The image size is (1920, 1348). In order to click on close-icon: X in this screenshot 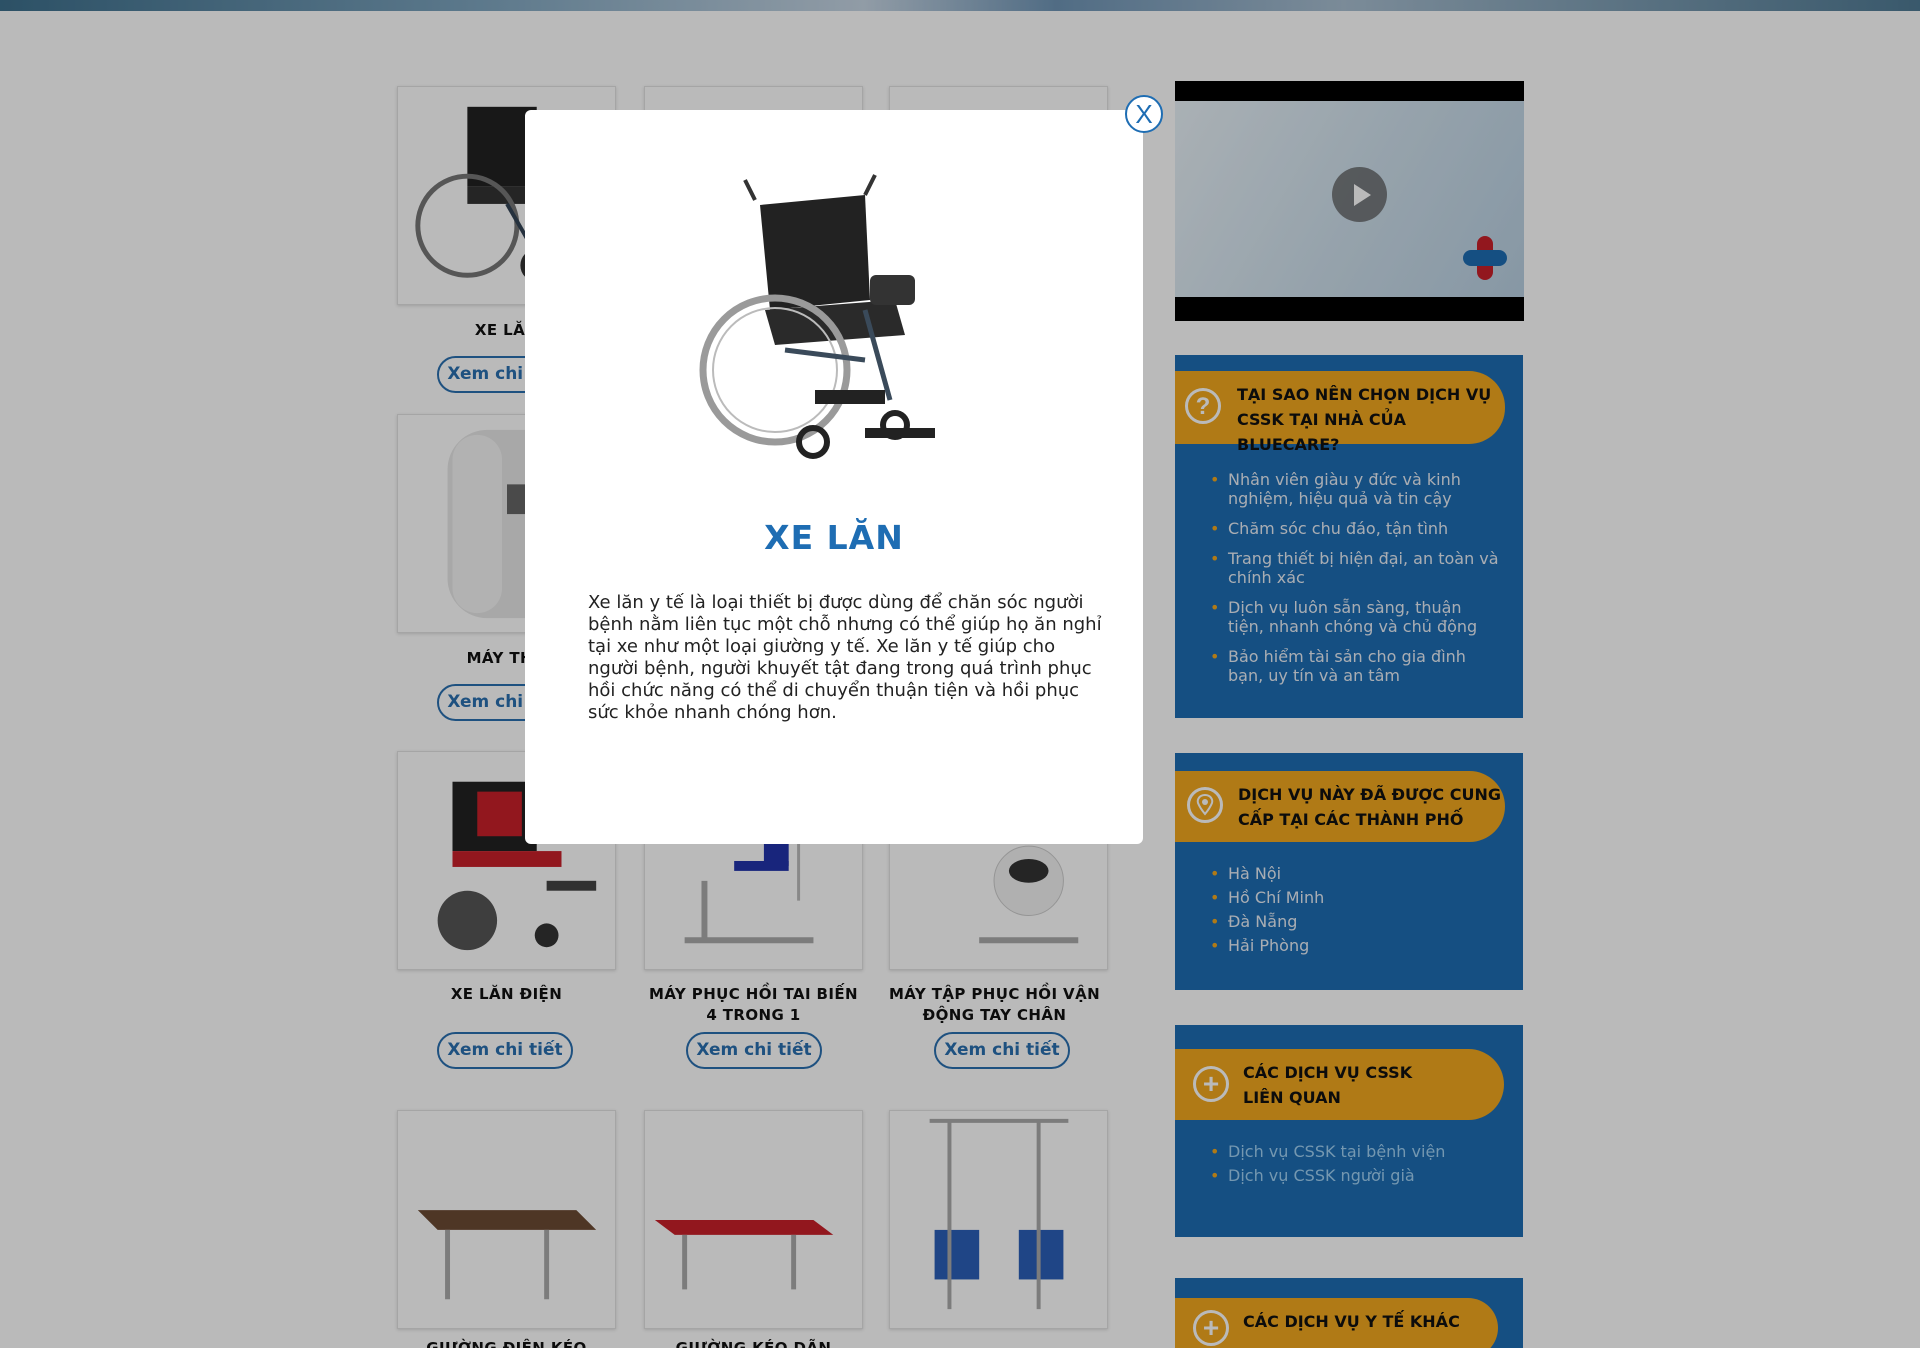, I will do `click(1144, 114)`.